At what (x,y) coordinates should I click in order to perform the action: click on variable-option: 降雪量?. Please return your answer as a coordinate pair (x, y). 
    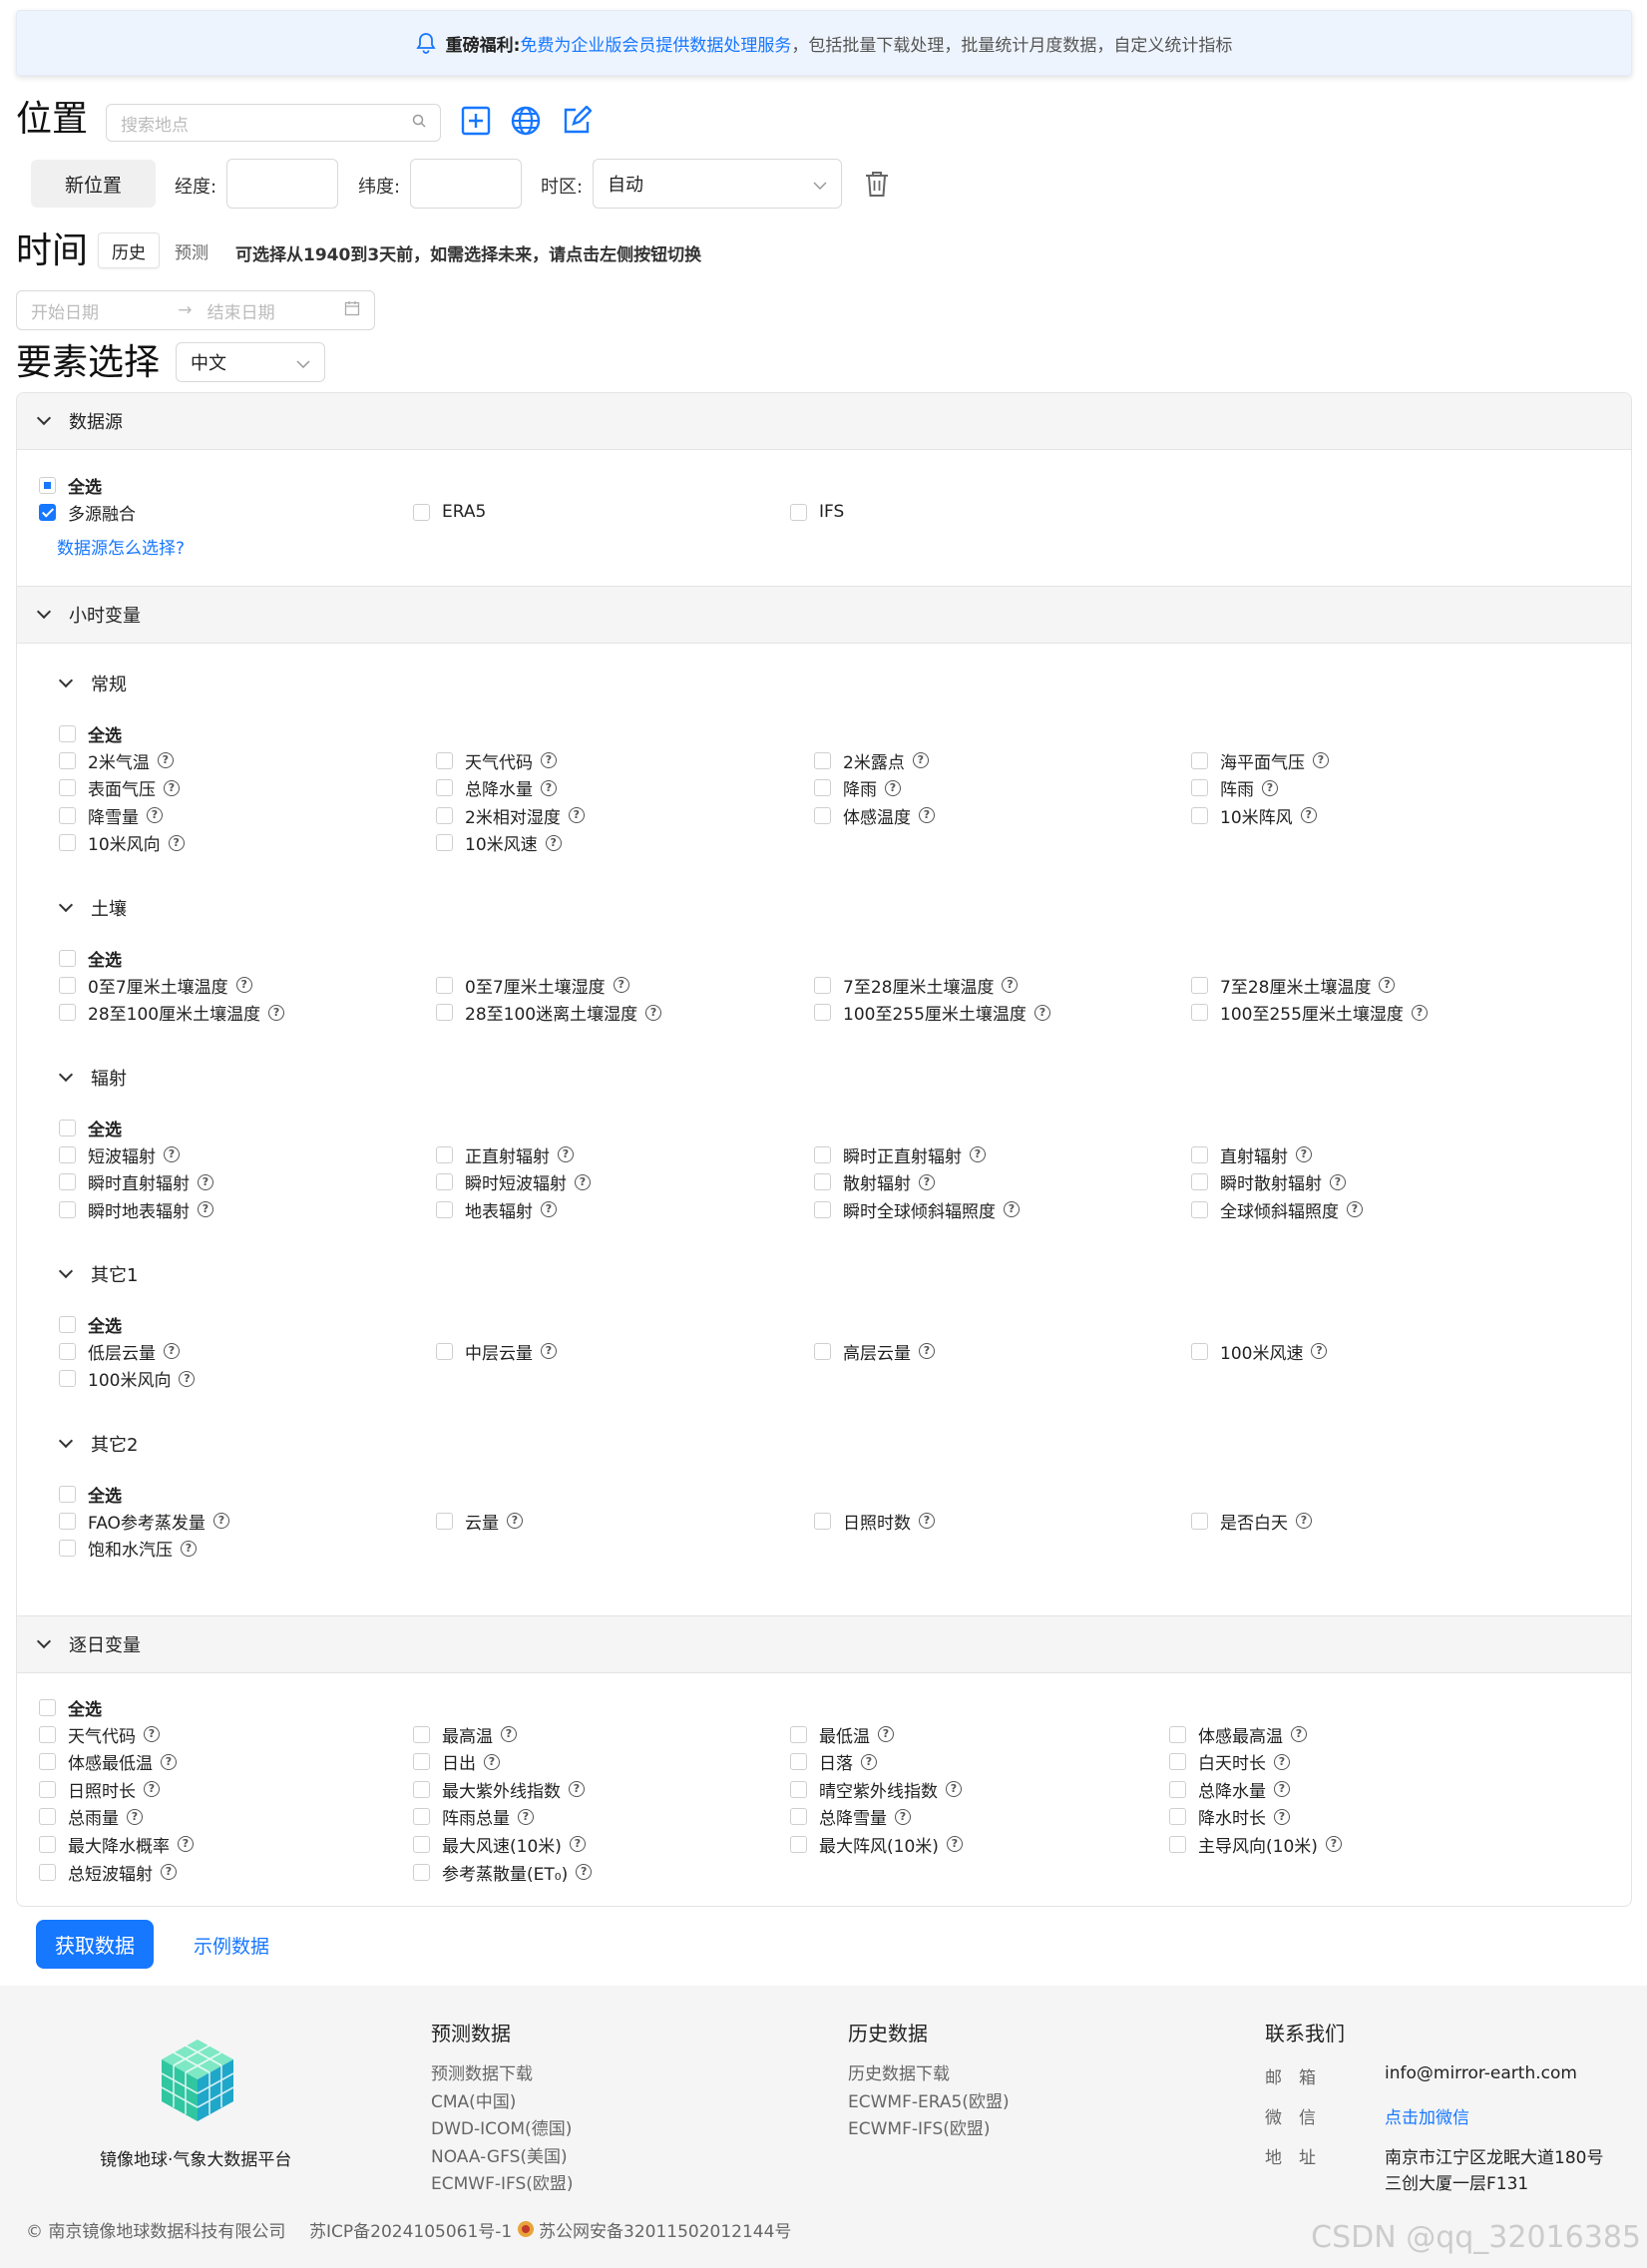
    Looking at the image, I should click on (111, 815).